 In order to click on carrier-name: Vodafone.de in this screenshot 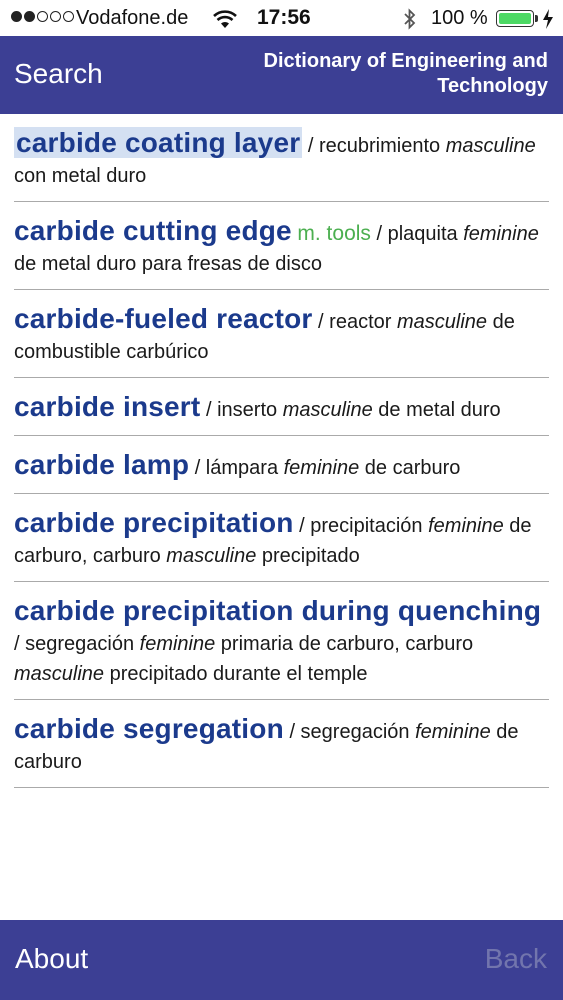, I will do `click(132, 18)`.